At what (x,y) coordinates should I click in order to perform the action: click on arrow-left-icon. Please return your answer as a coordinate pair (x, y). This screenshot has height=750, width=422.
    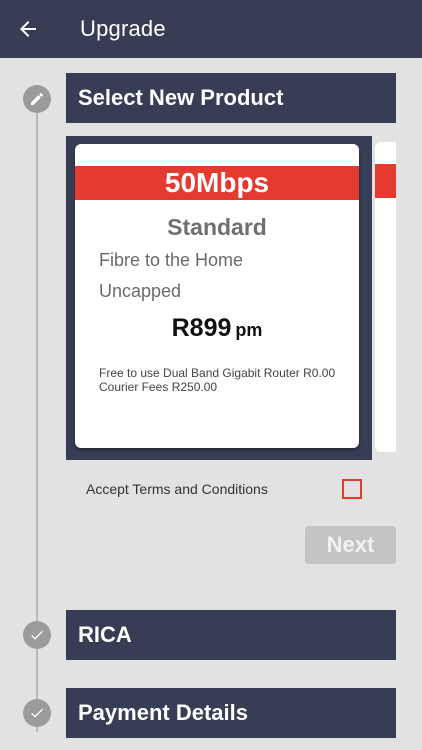
    Looking at the image, I should click on (28, 29).